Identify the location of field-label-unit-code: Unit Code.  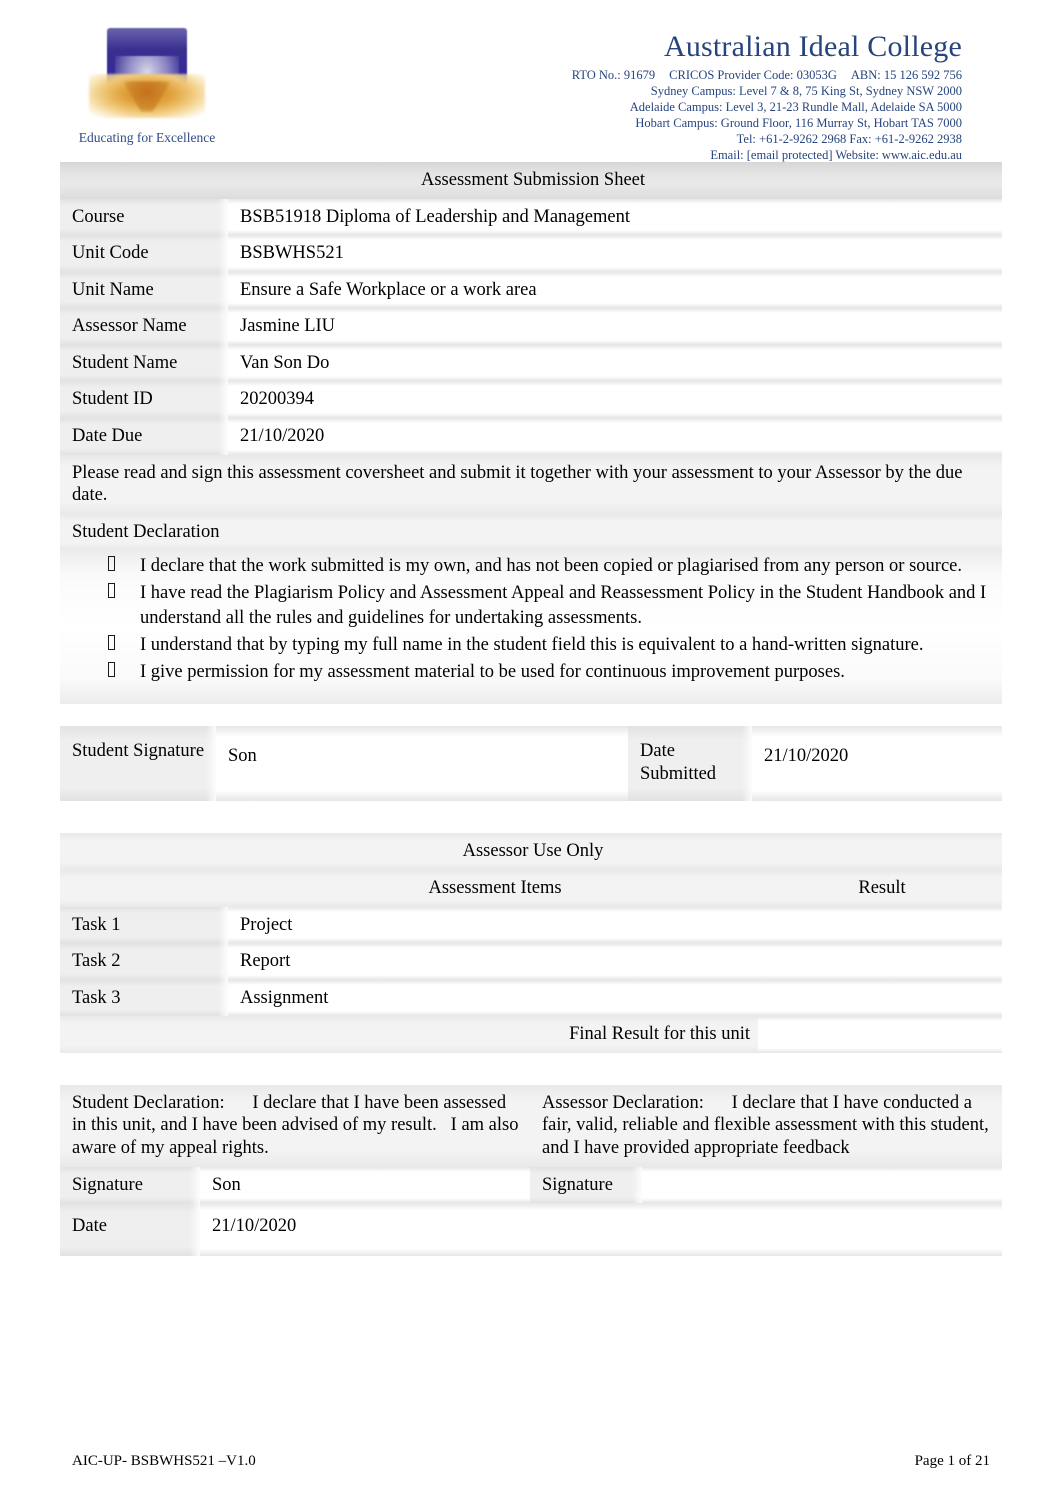
(144, 253).